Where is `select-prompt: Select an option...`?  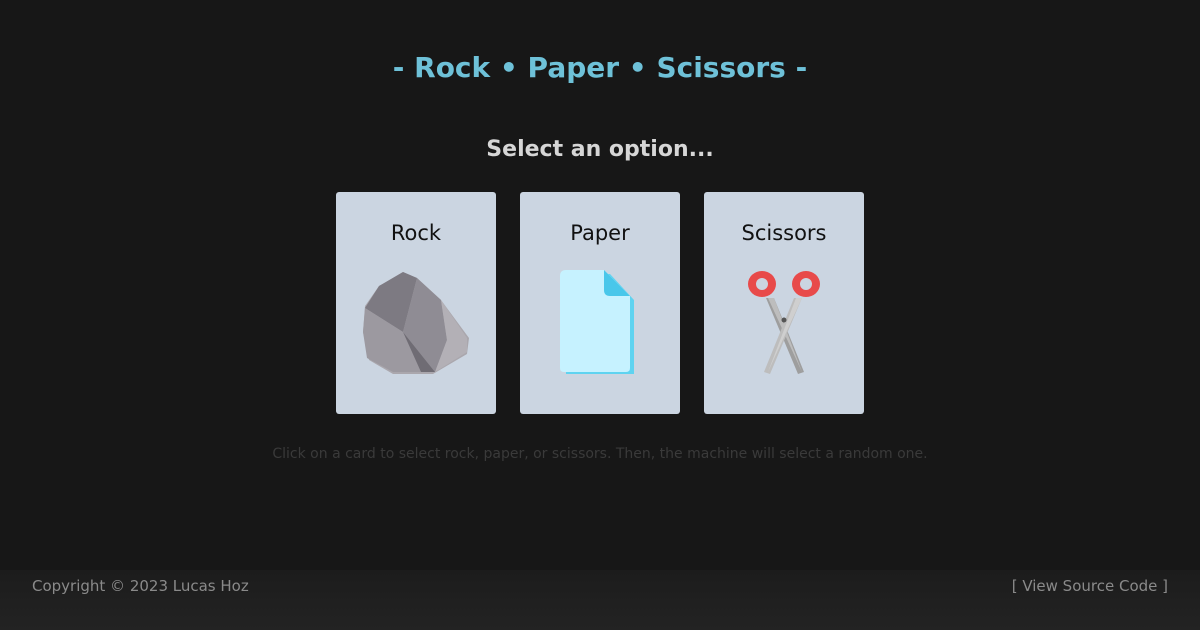
select-prompt: Select an option... is located at coordinates (600, 149).